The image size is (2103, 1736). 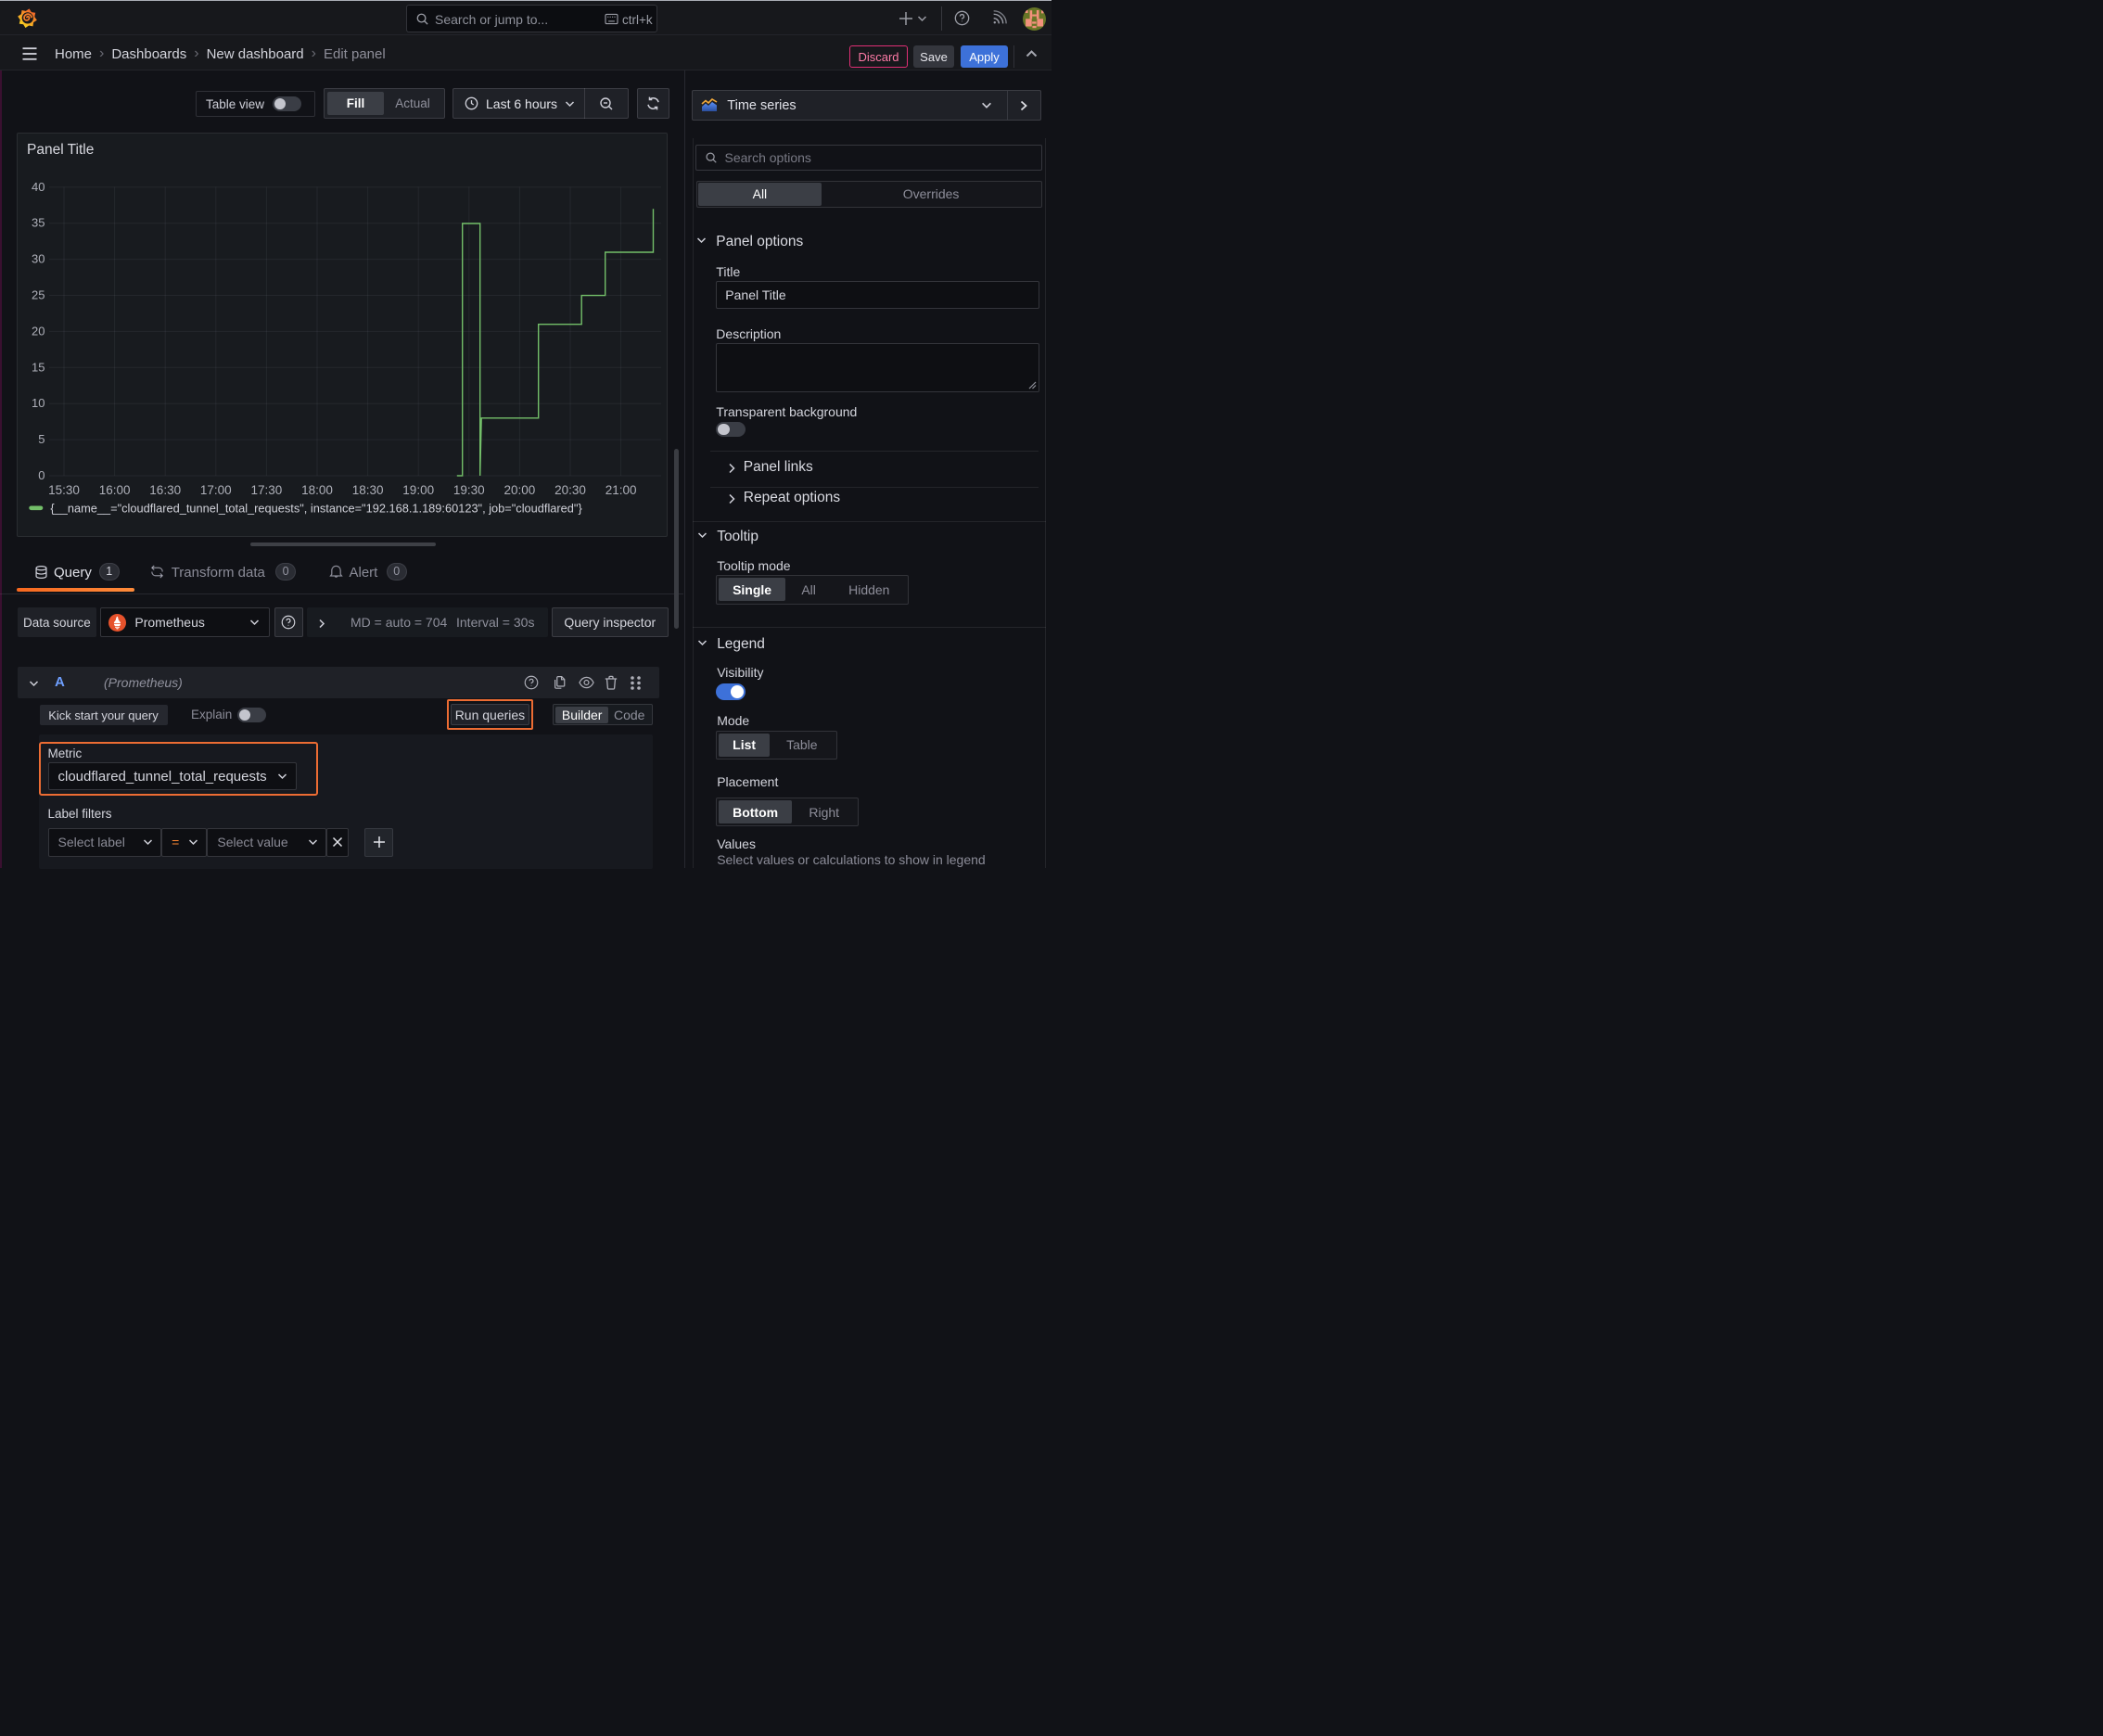 I want to click on svg-text: 21:00, so click(x=621, y=490).